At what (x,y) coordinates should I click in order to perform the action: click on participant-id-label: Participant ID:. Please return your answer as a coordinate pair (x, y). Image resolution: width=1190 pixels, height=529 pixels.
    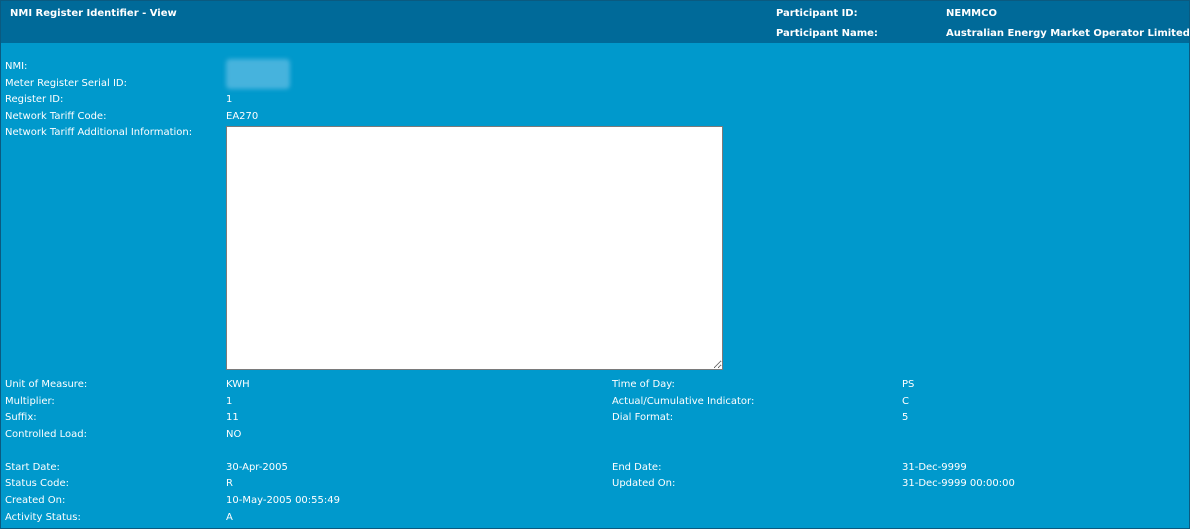
    Looking at the image, I should click on (817, 13).